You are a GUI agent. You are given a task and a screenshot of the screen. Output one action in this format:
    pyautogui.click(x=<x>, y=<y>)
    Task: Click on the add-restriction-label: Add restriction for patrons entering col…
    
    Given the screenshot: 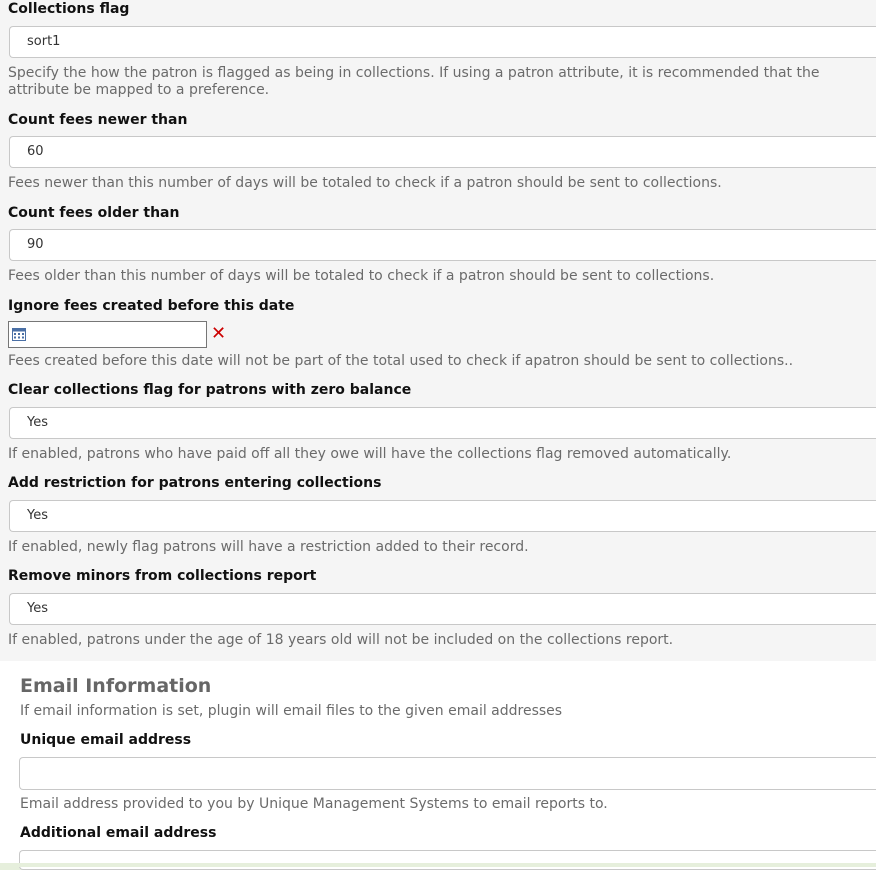 What is the action you would take?
    pyautogui.click(x=195, y=483)
    